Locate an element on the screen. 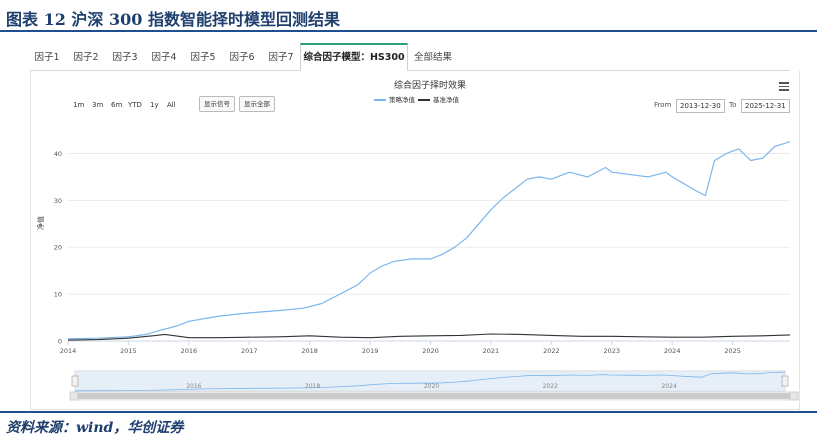 The height and width of the screenshot is (444, 817). x-tick-label: 2025 is located at coordinates (732, 351).